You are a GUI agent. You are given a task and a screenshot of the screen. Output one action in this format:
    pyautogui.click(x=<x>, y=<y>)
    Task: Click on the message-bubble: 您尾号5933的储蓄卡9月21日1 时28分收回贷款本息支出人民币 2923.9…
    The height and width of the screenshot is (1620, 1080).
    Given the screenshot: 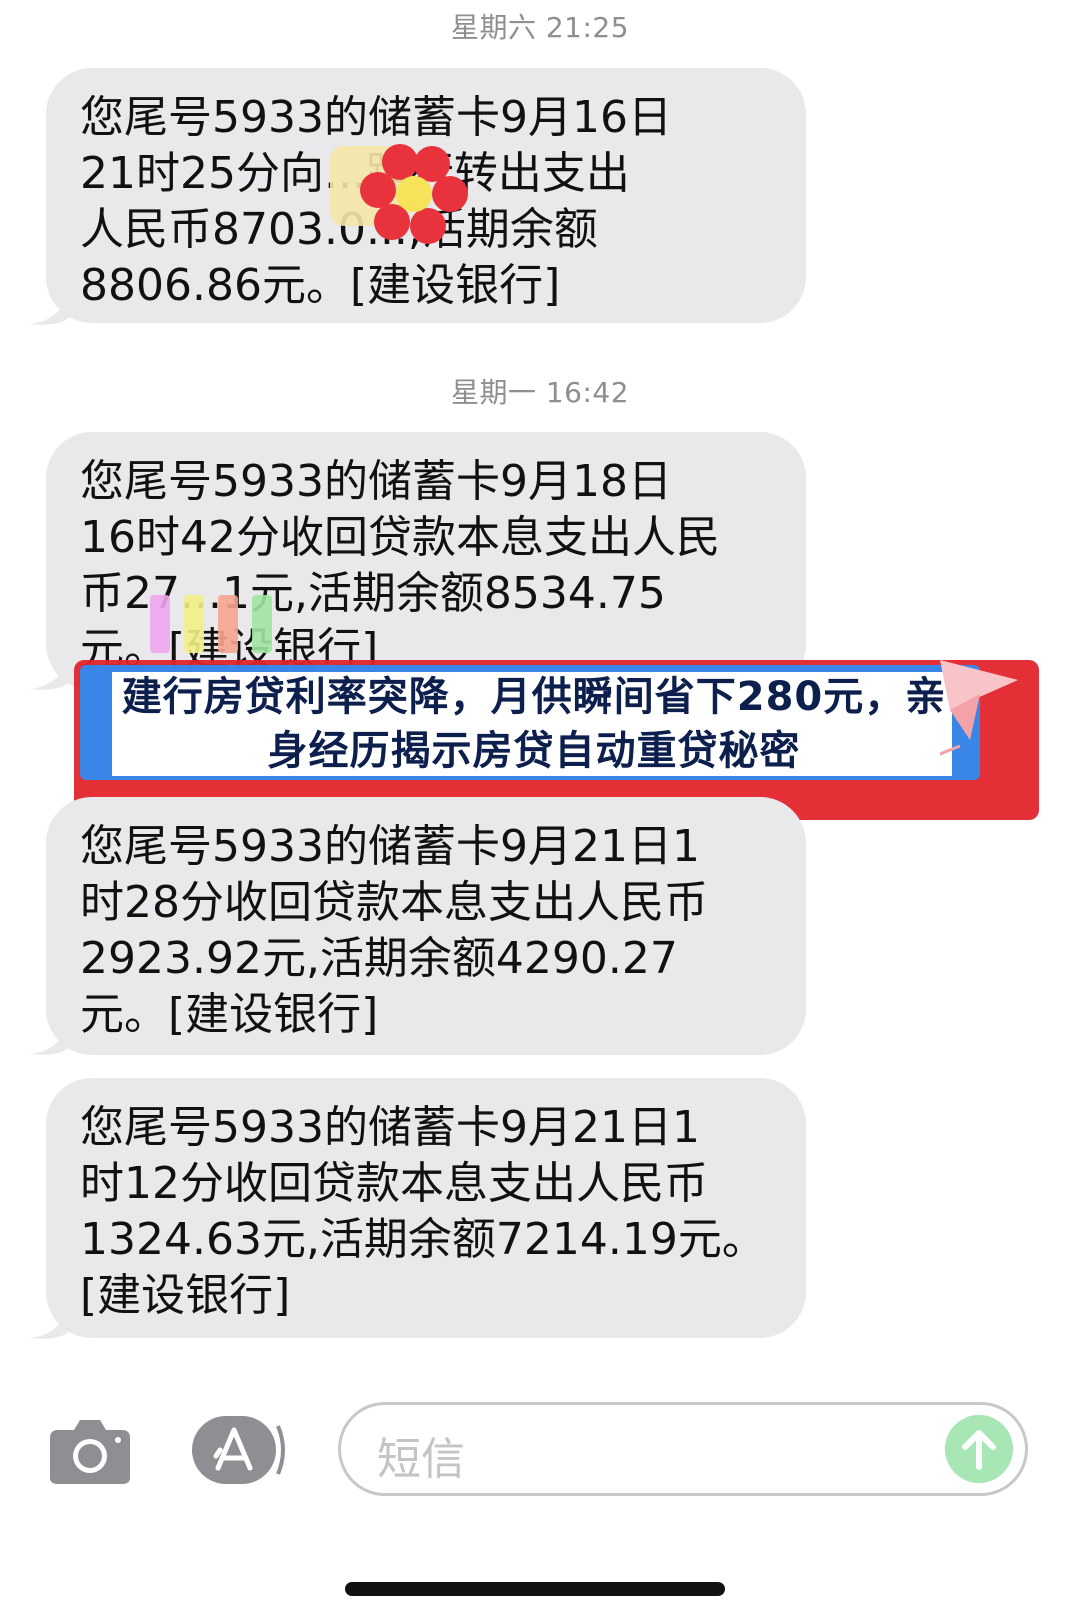 What is the action you would take?
    pyautogui.click(x=426, y=926)
    